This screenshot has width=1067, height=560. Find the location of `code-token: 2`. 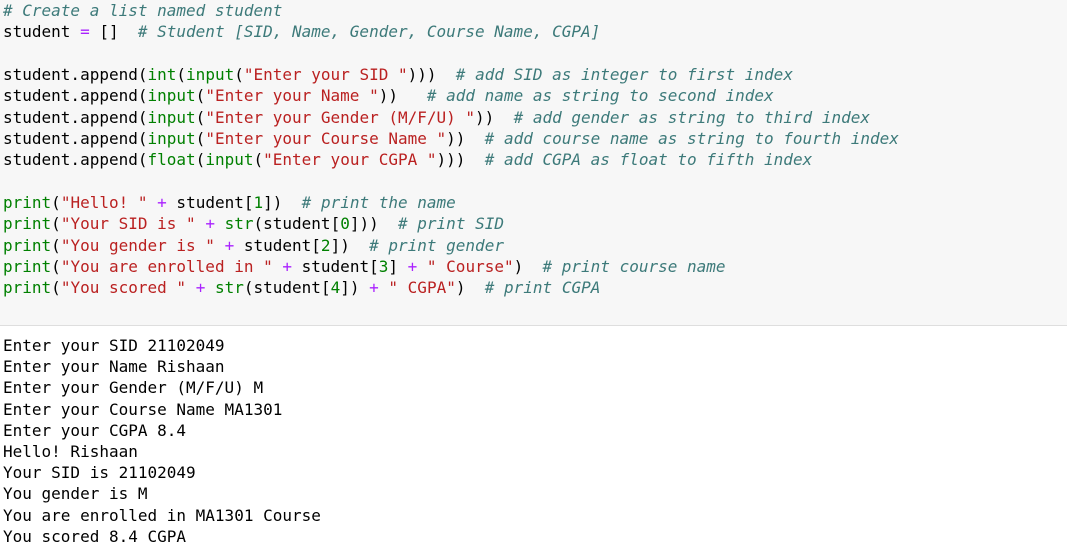

code-token: 2 is located at coordinates (325, 245).